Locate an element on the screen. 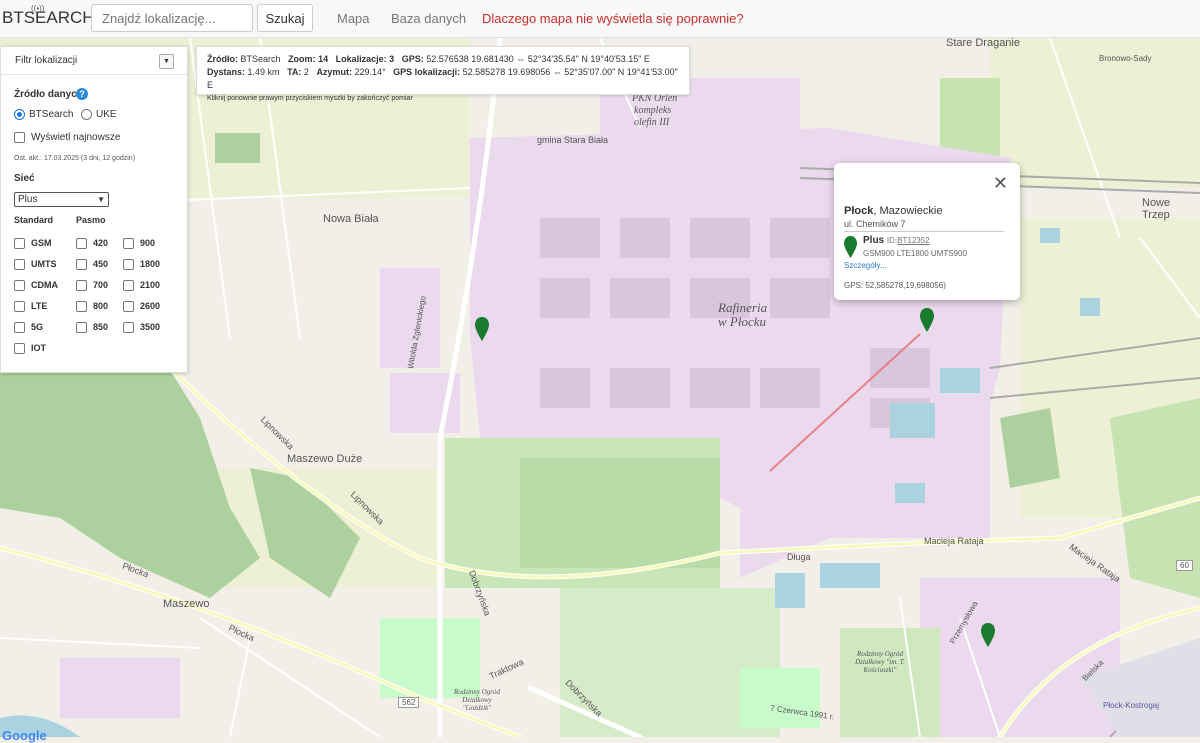 The image size is (1200, 743). band-label-text: 850 is located at coordinates (101, 327).